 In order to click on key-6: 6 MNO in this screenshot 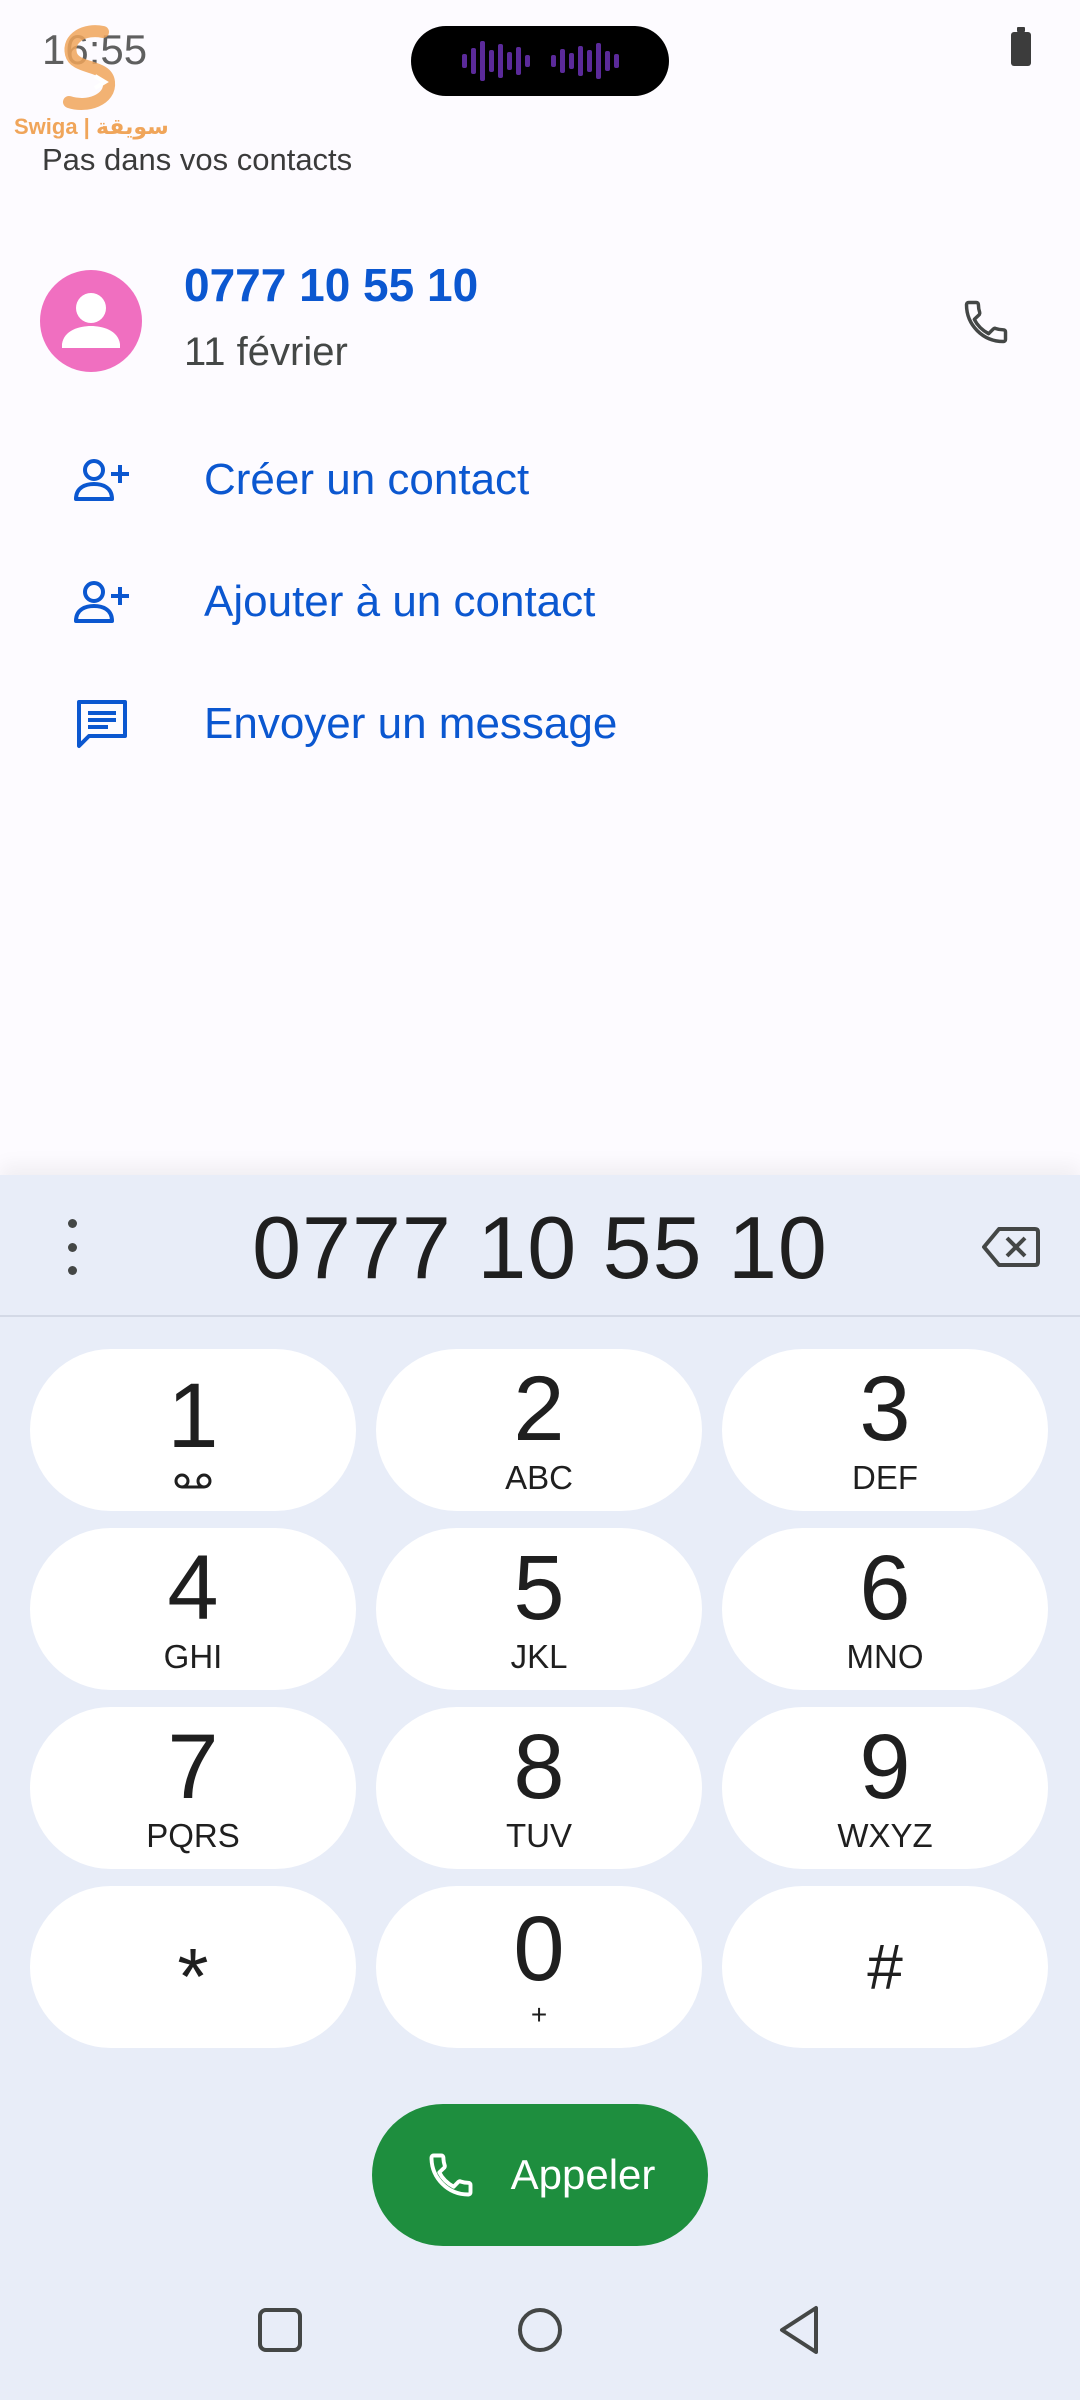, I will do `click(885, 1609)`.